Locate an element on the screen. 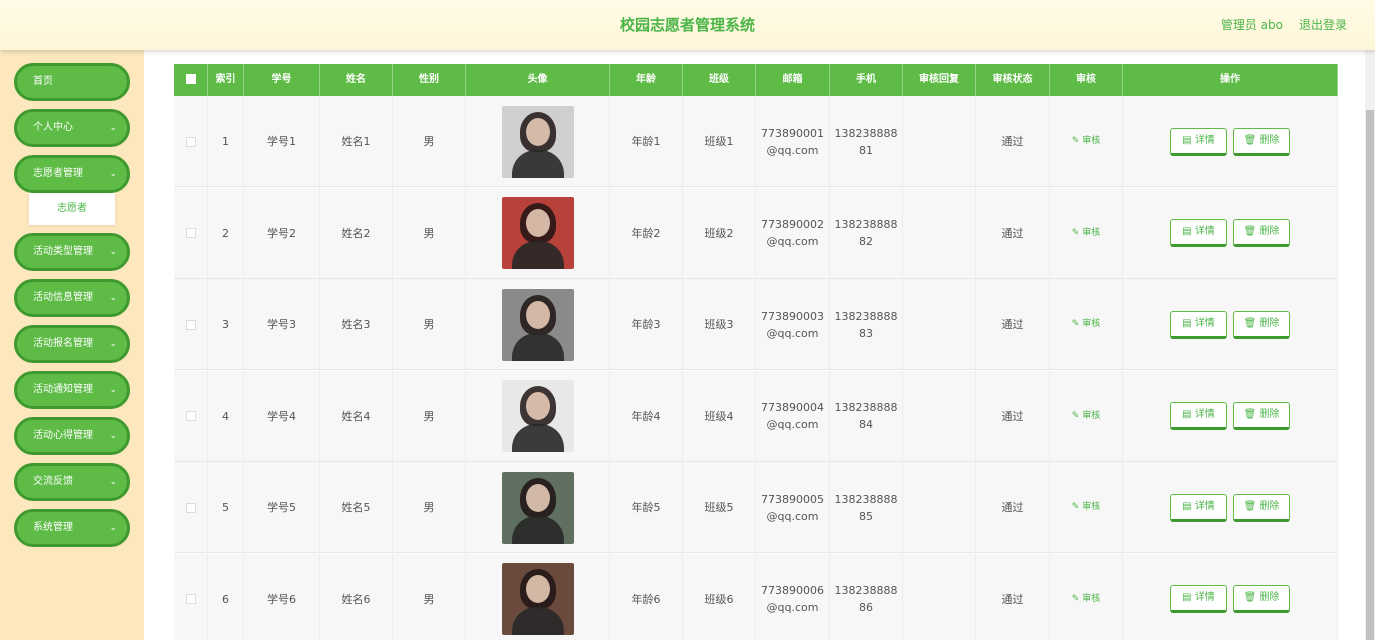 This screenshot has height=640, width=1375. phone-value: 138238888 84 is located at coordinates (866, 416).